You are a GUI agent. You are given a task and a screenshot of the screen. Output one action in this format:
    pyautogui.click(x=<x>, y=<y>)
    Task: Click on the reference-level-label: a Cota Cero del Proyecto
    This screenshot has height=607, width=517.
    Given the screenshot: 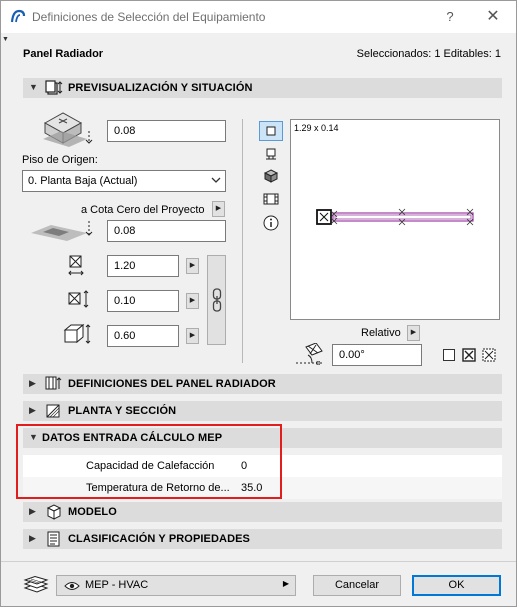 What is the action you would take?
    pyautogui.click(x=143, y=210)
    